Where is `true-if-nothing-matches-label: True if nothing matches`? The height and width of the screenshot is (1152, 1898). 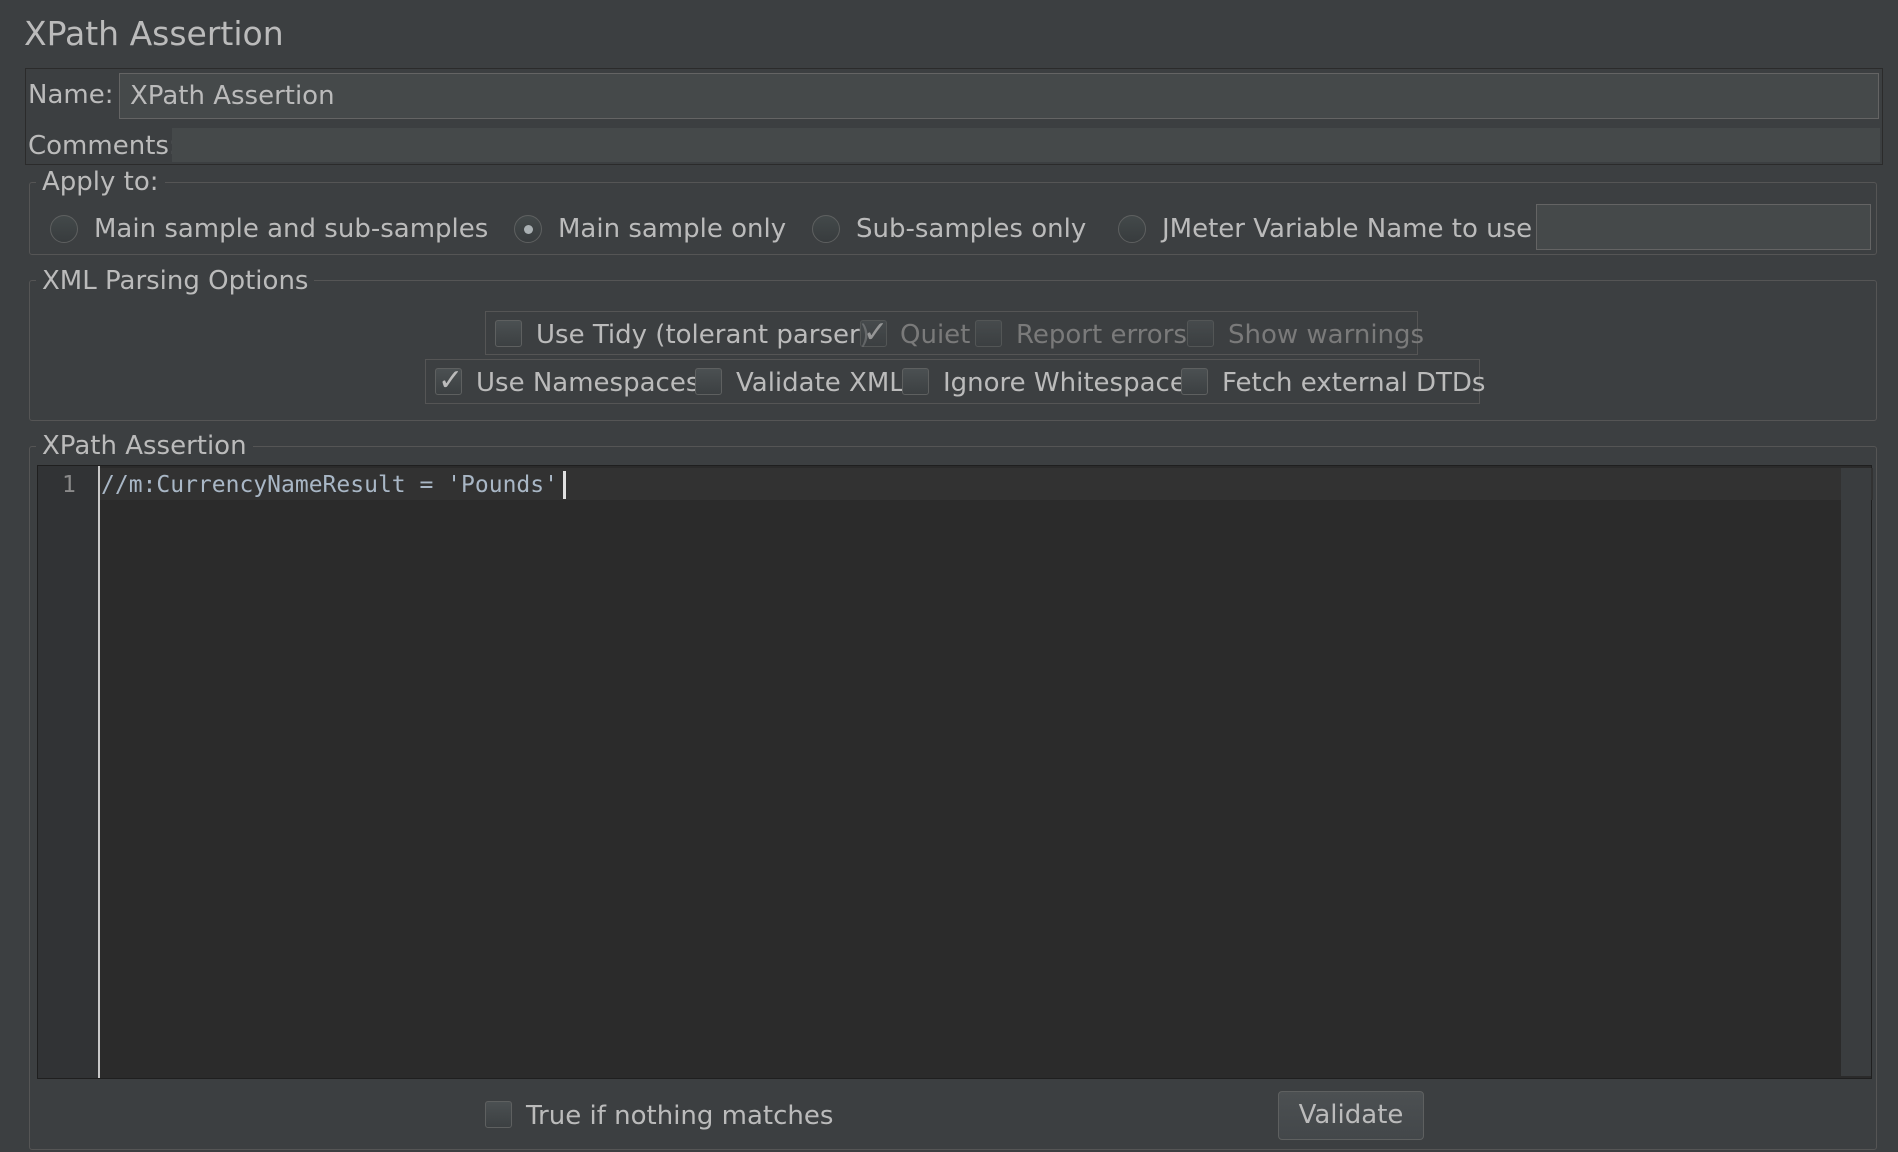 true-if-nothing-matches-label: True if nothing matches is located at coordinates (680, 1116).